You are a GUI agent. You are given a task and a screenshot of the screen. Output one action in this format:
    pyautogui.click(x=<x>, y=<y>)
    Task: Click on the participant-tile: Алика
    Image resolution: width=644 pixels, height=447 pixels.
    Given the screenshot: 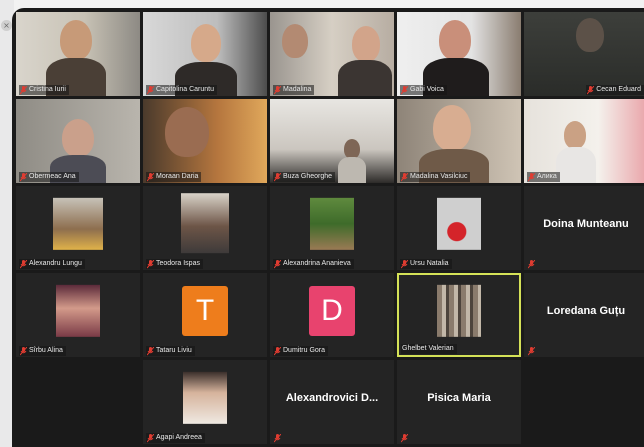 What is the action you would take?
    pyautogui.click(x=584, y=141)
    